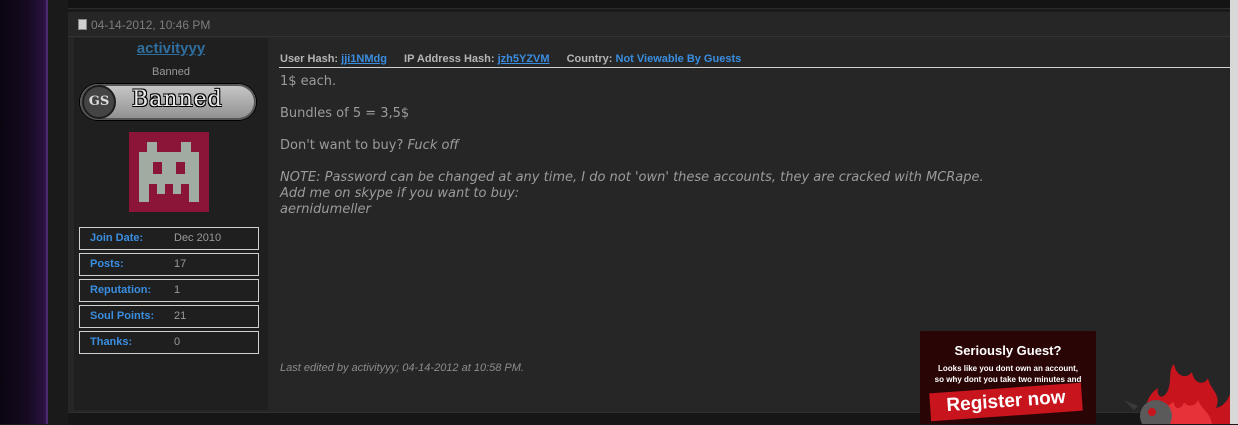 The image size is (1238, 425). Describe the element at coordinates (177, 99) in the screenshot. I see `rank-image-text: Banned` at that location.